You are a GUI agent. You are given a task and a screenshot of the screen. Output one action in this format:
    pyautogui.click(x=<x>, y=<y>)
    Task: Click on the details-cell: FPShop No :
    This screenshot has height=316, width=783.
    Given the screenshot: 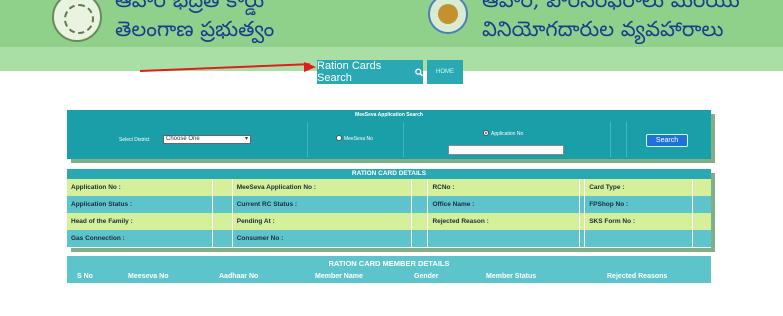 What is the action you would take?
    pyautogui.click(x=639, y=204)
    